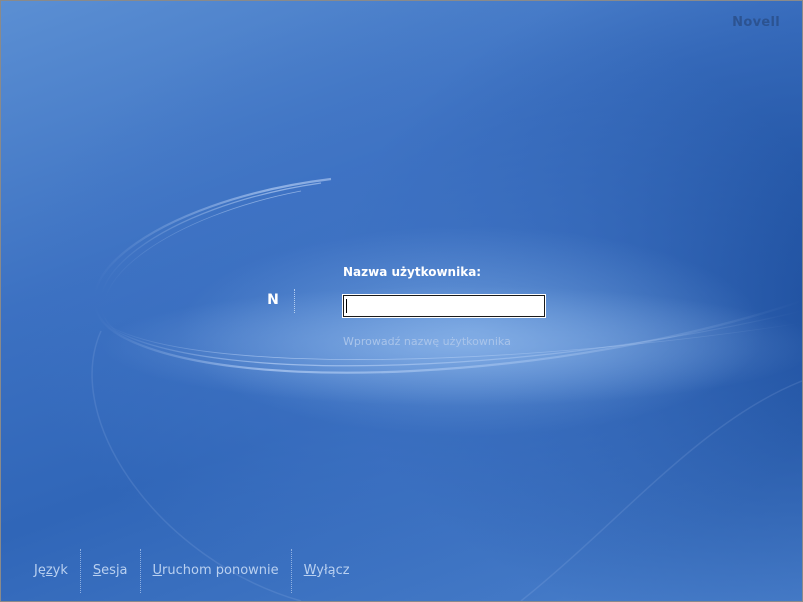 This screenshot has height=602, width=803. What do you see at coordinates (444, 306) in the screenshot?
I see `username-input` at bounding box center [444, 306].